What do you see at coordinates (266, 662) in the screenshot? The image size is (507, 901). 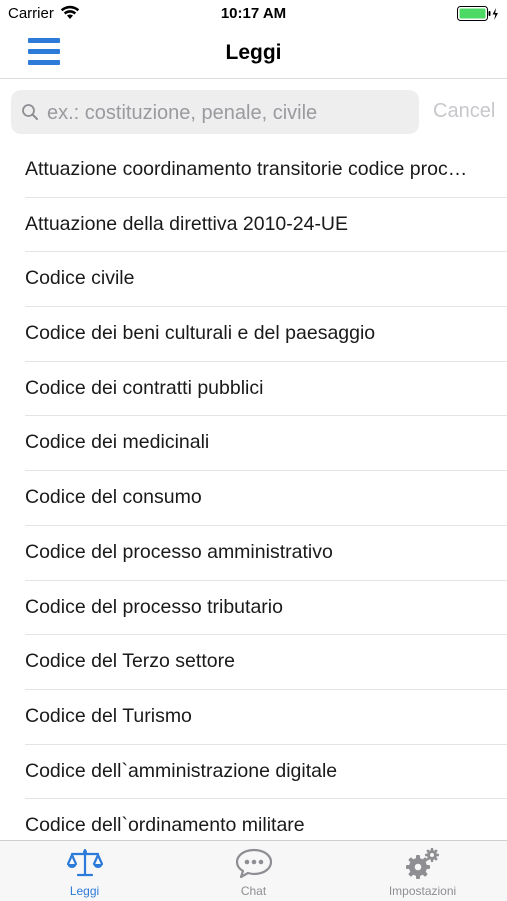 I see `list-item: Codice del Terzo settore` at bounding box center [266, 662].